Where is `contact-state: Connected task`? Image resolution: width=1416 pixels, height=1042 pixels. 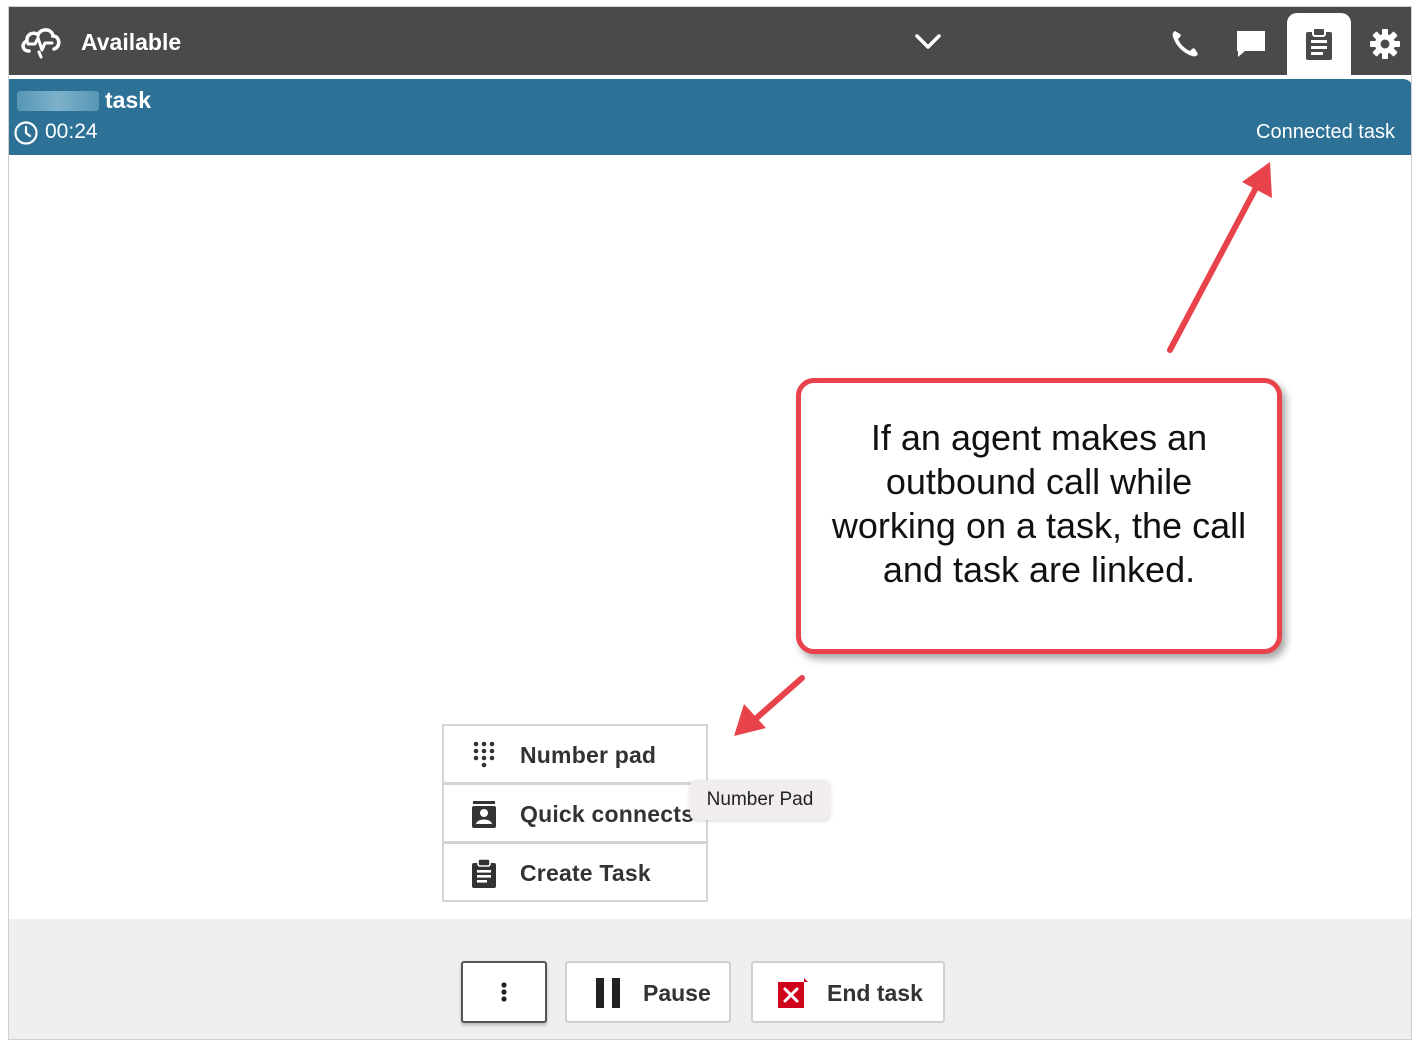 contact-state: Connected task is located at coordinates (1325, 132).